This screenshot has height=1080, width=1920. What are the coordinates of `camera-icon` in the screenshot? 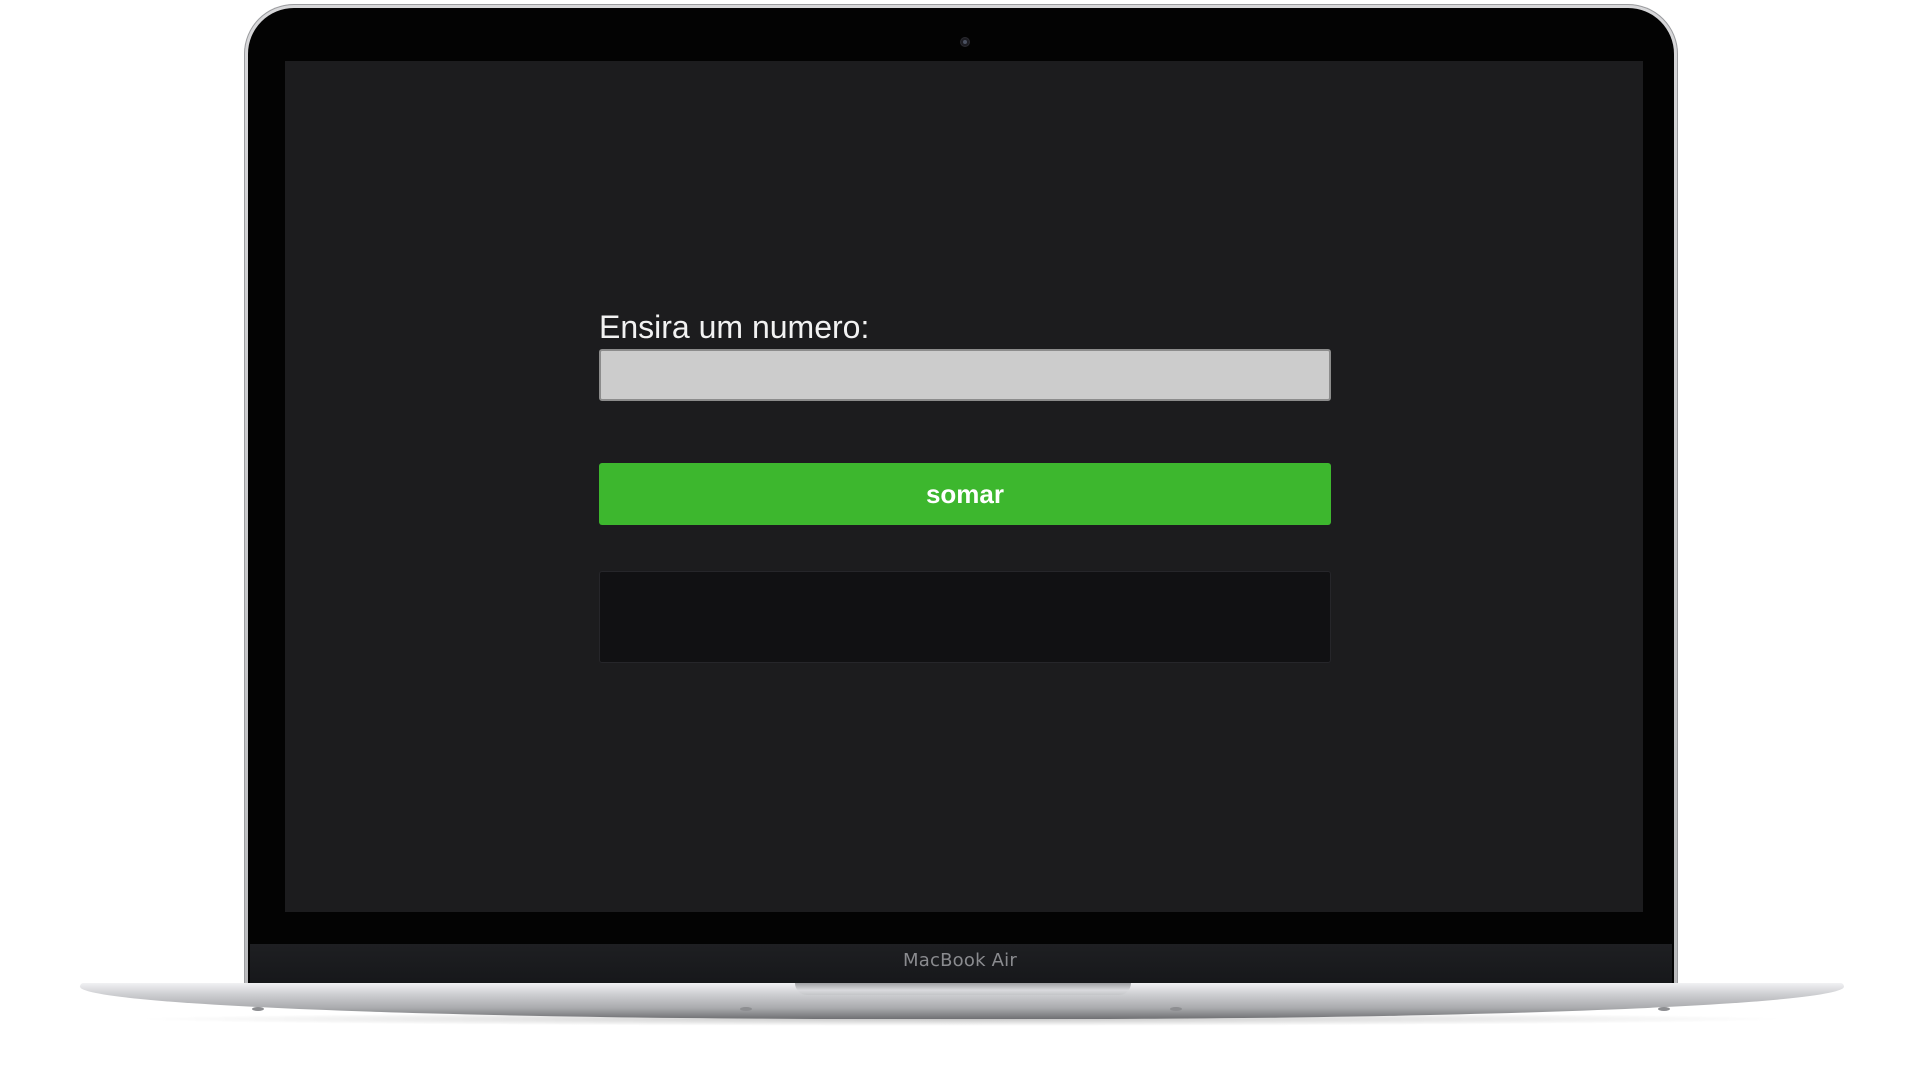 It's located at (965, 42).